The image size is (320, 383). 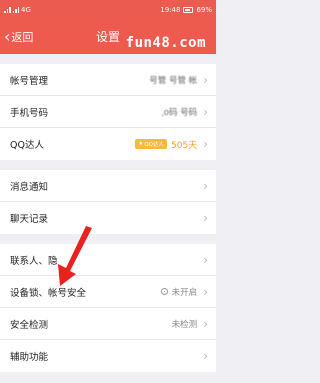 What do you see at coordinates (184, 145) in the screenshot?
I see `qq-talent-days: 505天` at bounding box center [184, 145].